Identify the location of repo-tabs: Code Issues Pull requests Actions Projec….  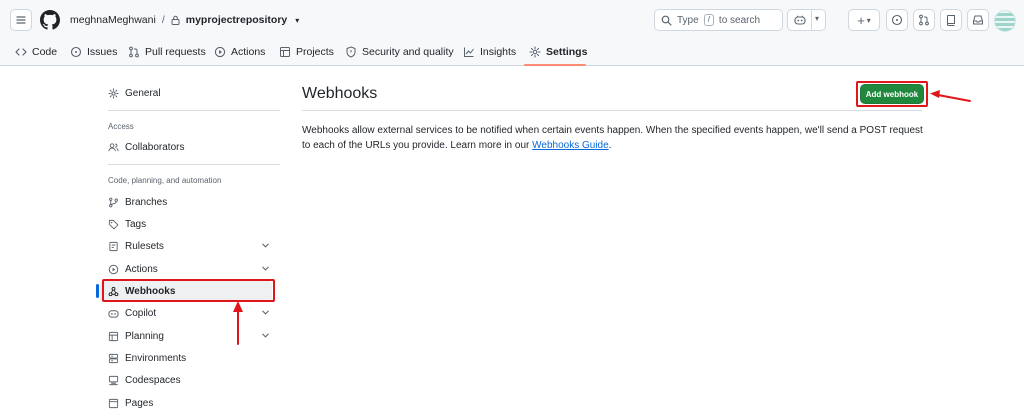
(512, 52).